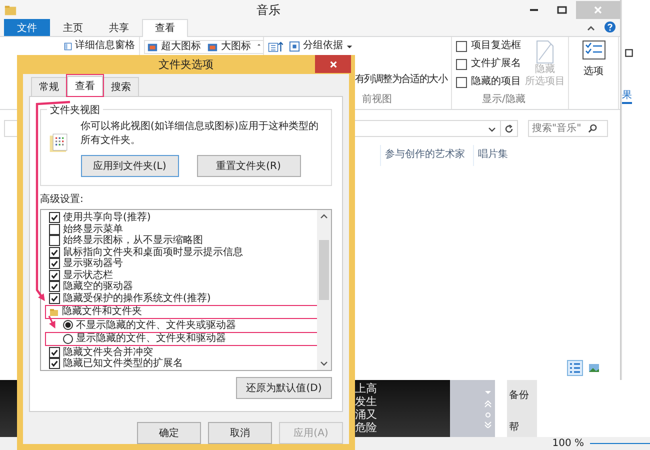 Image resolution: width=650 pixels, height=450 pixels. I want to click on layout-option: 大图标, so click(229, 47).